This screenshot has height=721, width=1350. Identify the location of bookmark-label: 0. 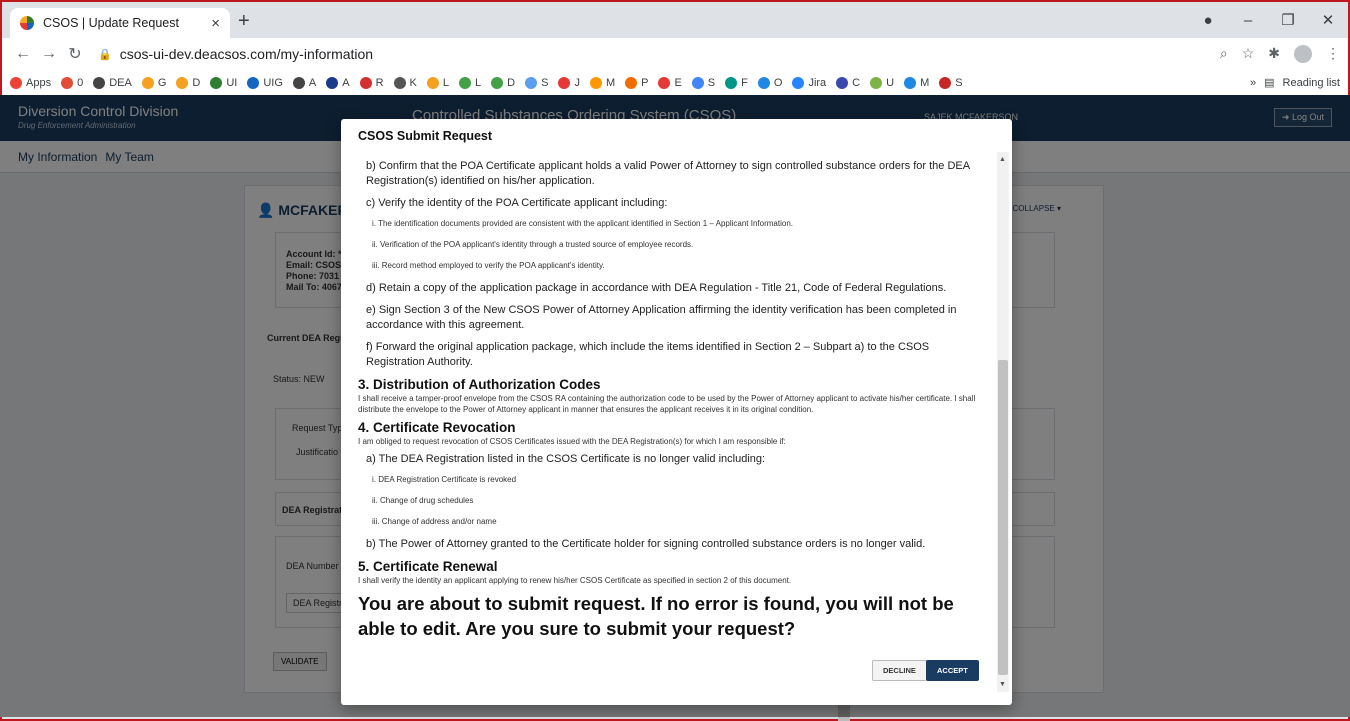
(80, 82).